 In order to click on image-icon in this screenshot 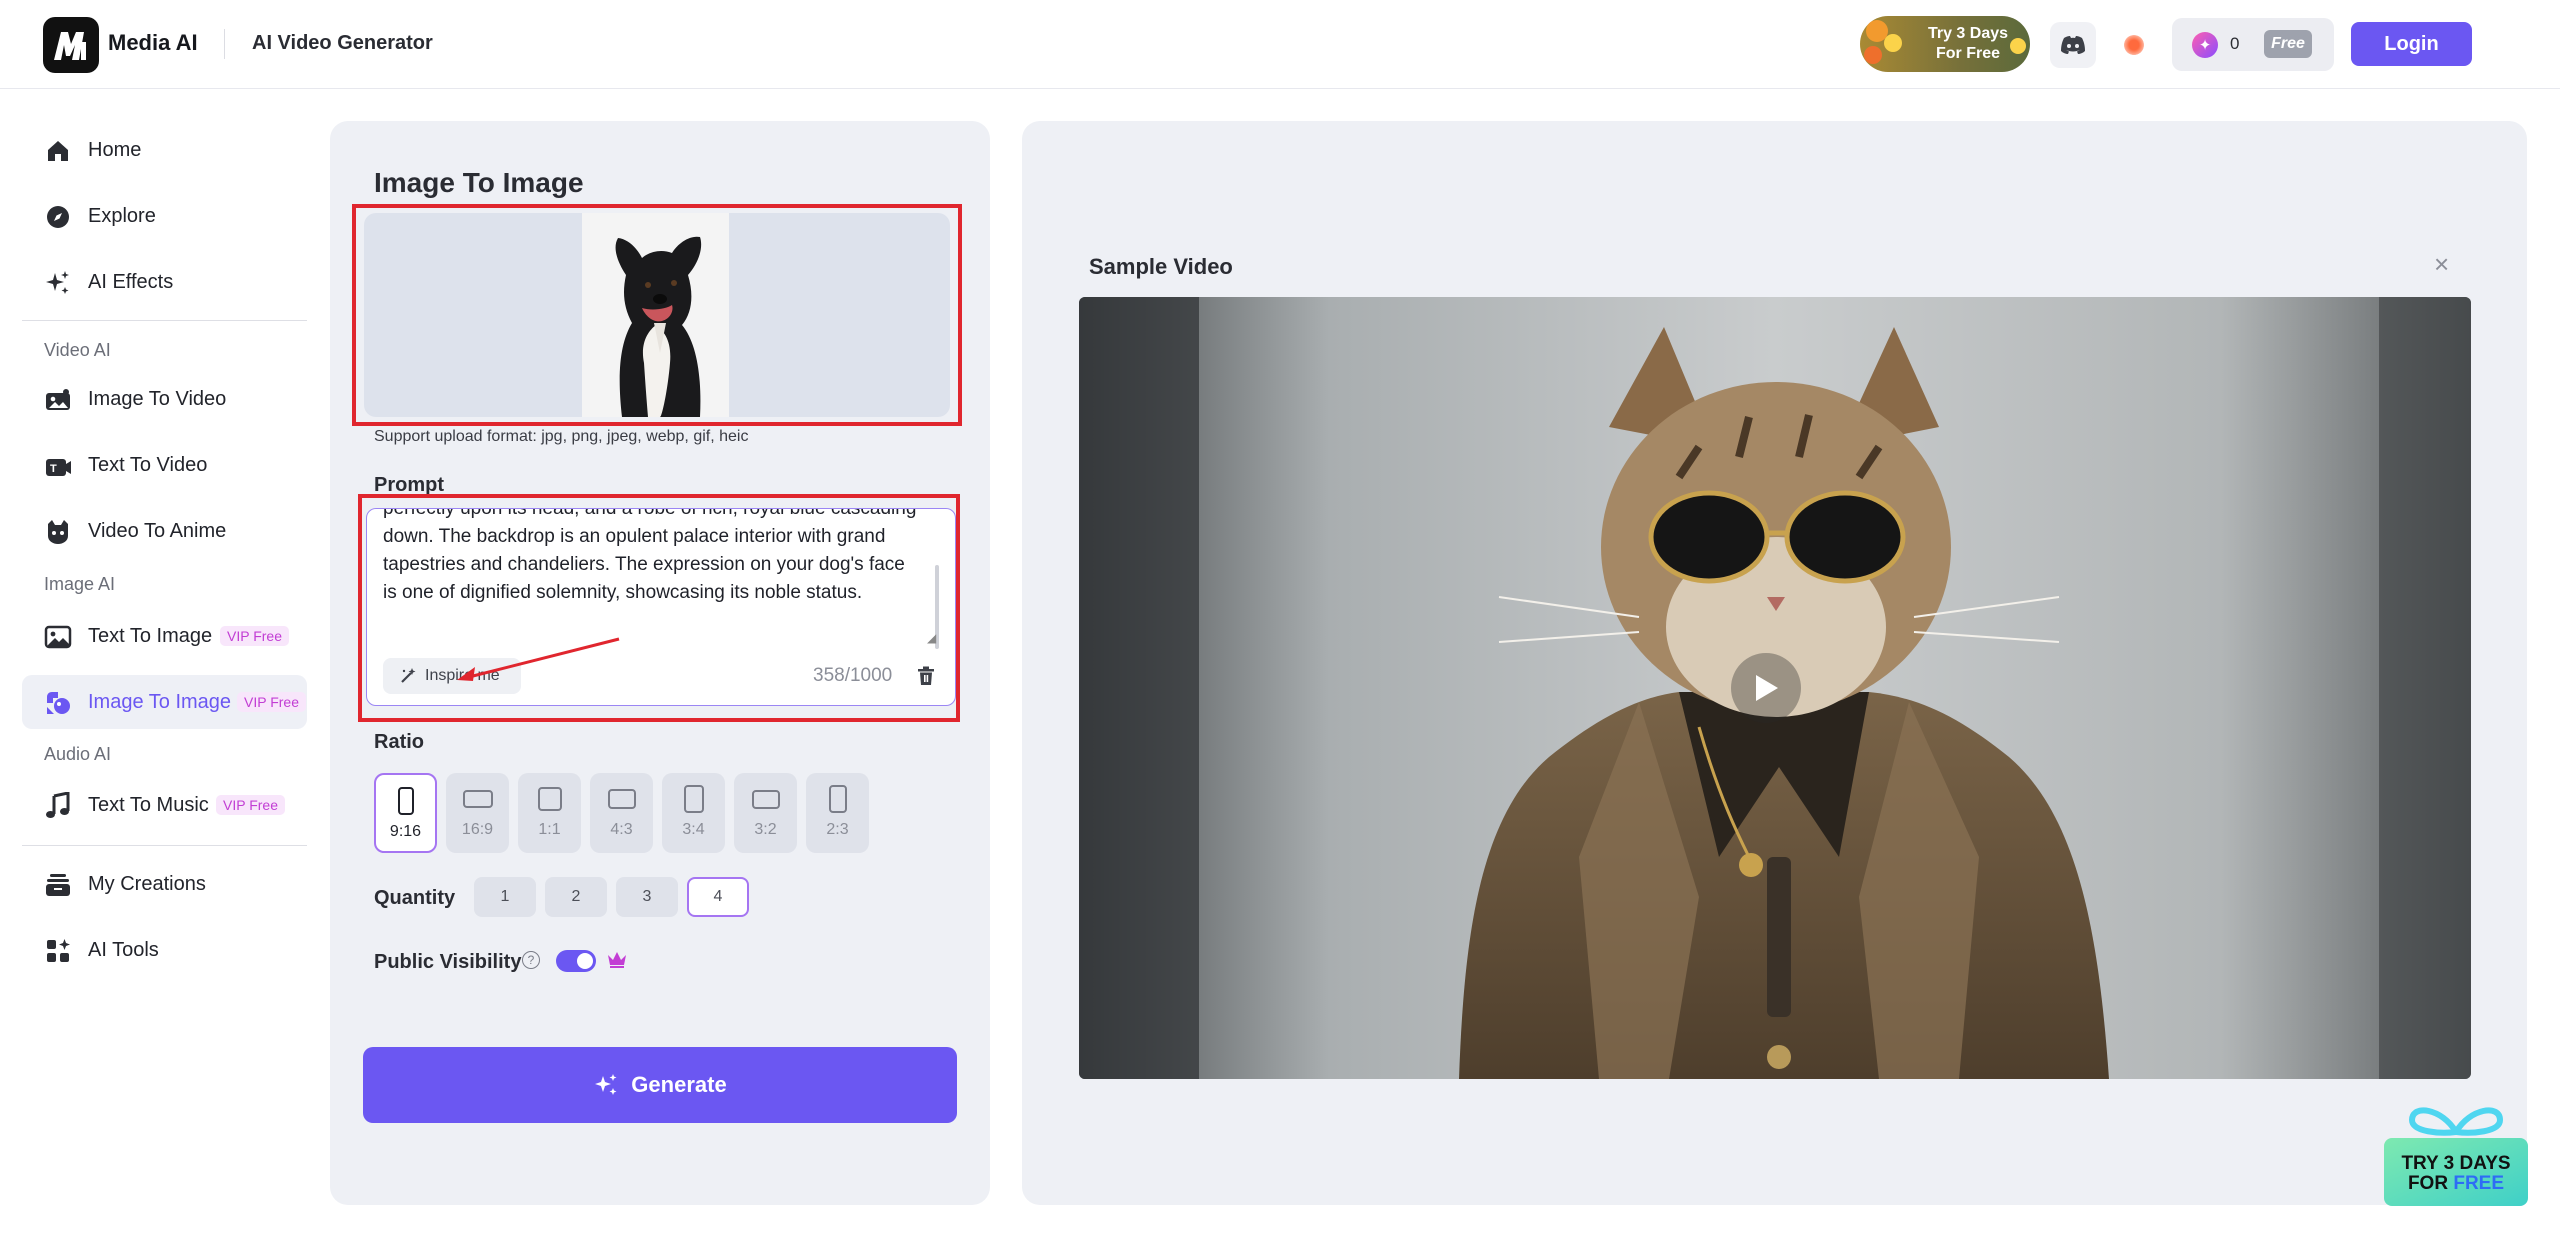, I will do `click(58, 637)`.